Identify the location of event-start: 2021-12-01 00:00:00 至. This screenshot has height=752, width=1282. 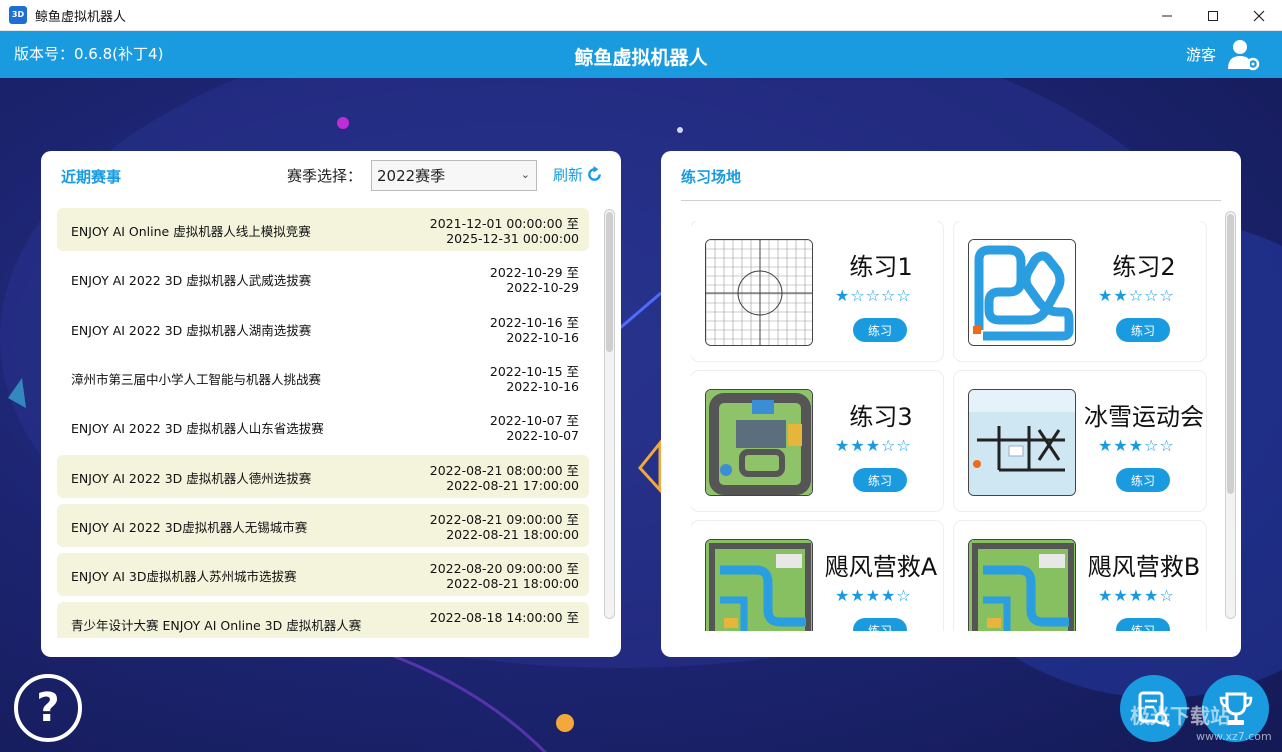
(504, 223).